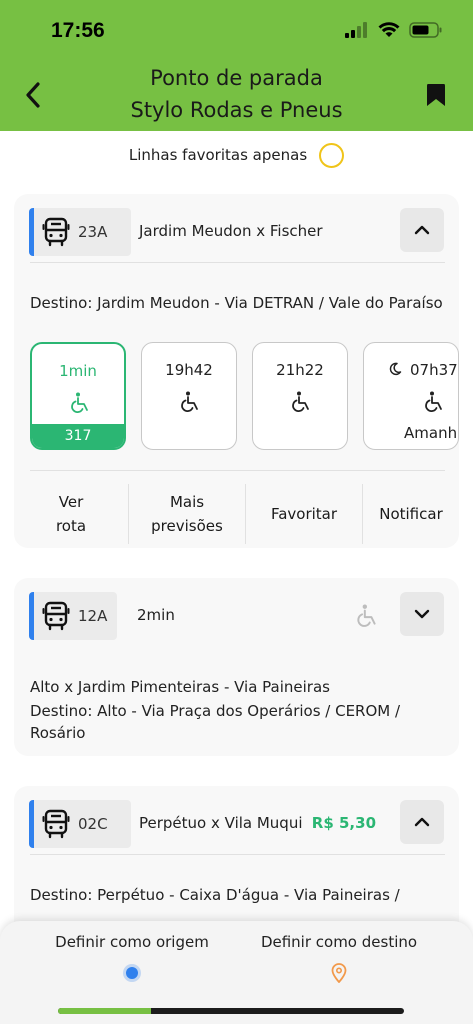 The image size is (473, 1024). I want to click on chevron-left-icon, so click(33, 95).